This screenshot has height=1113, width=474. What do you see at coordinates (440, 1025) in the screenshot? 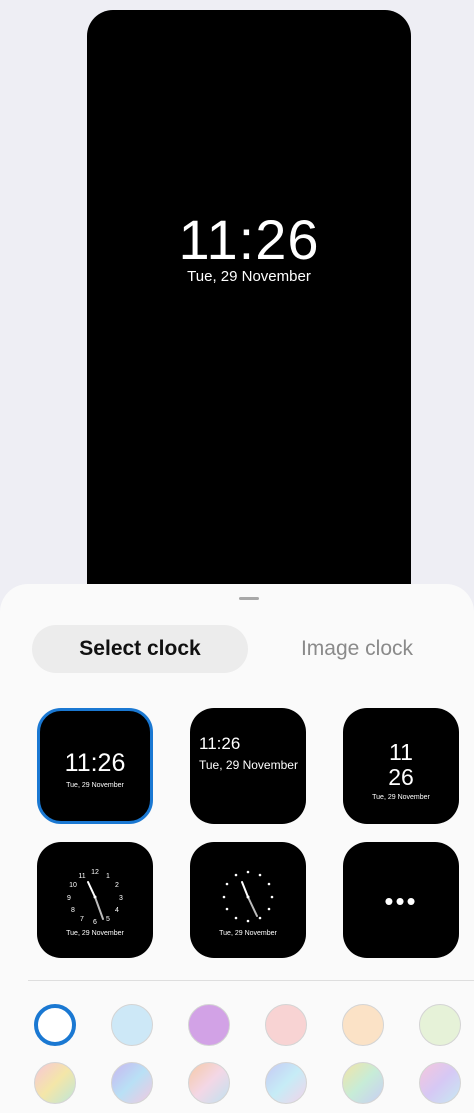
I see `color-swatch-light-green` at bounding box center [440, 1025].